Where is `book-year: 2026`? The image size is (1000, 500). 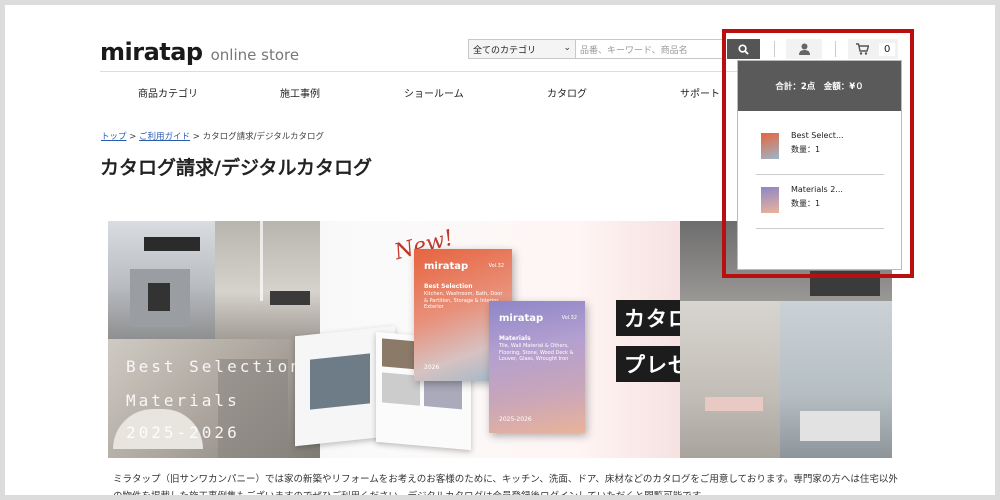
book-year: 2026 is located at coordinates (432, 367).